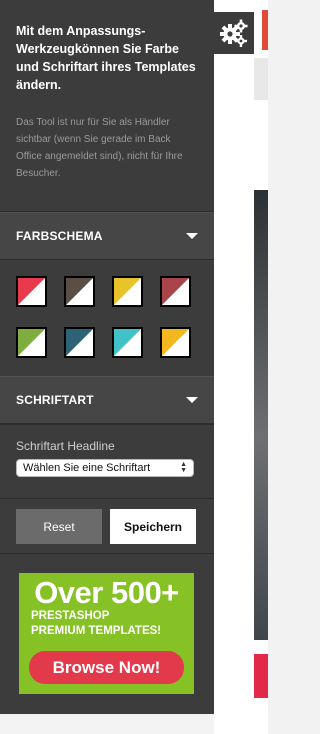 This screenshot has width=320, height=734. I want to click on font-header: SCHRIFTART, so click(107, 400).